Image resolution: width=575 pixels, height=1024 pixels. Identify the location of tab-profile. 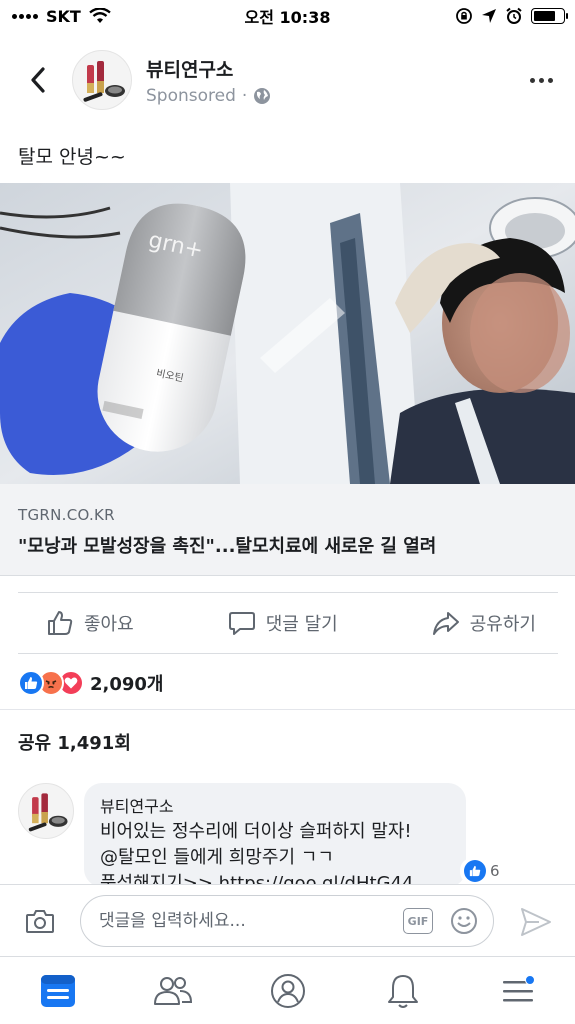
(288, 991).